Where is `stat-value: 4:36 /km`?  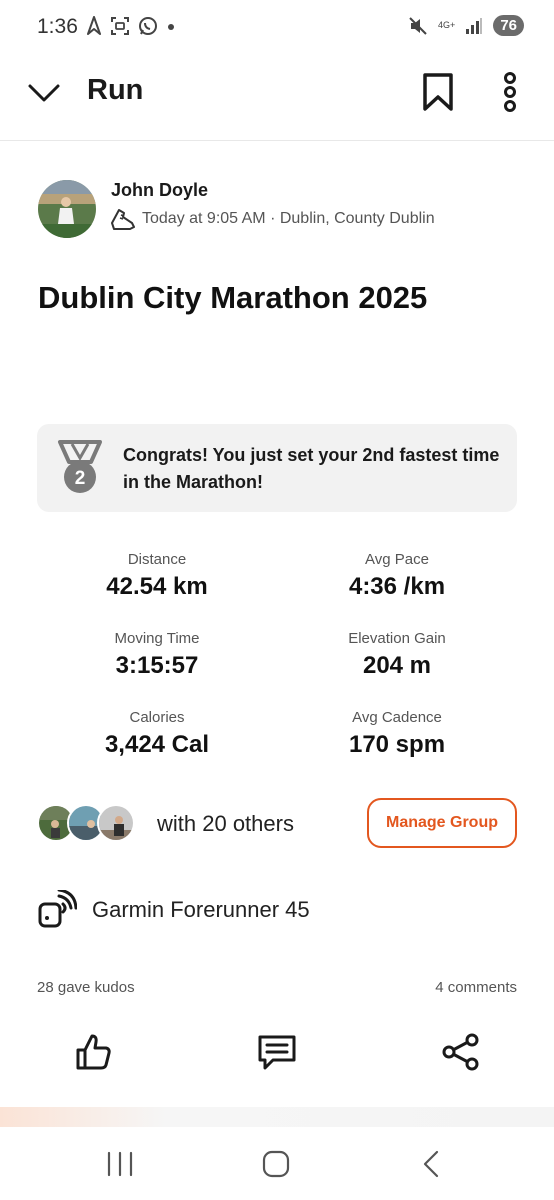 stat-value: 4:36 /km is located at coordinates (397, 586).